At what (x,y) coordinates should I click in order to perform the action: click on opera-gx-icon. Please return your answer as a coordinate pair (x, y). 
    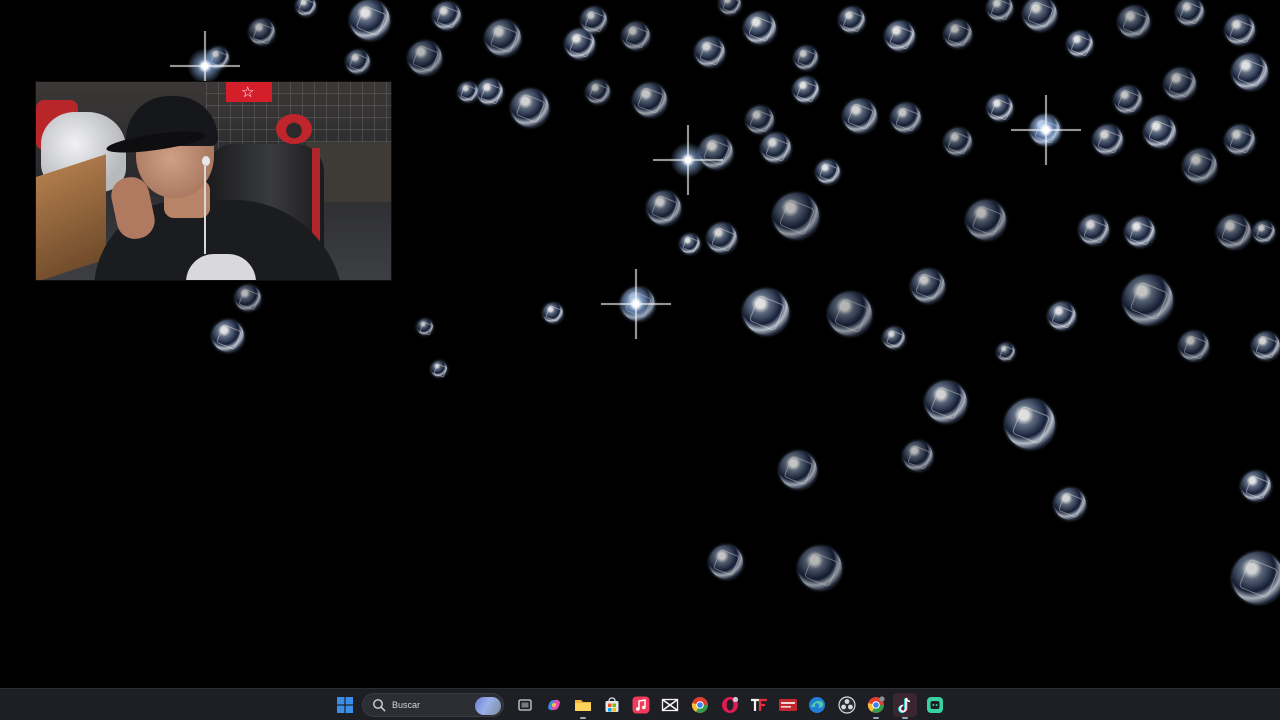
    Looking at the image, I should click on (730, 705).